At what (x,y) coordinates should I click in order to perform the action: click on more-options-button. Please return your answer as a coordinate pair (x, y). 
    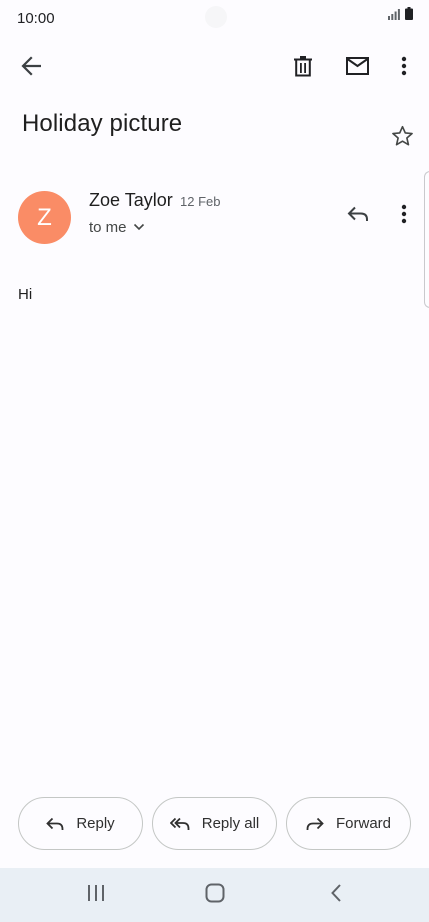
    Looking at the image, I should click on (404, 66).